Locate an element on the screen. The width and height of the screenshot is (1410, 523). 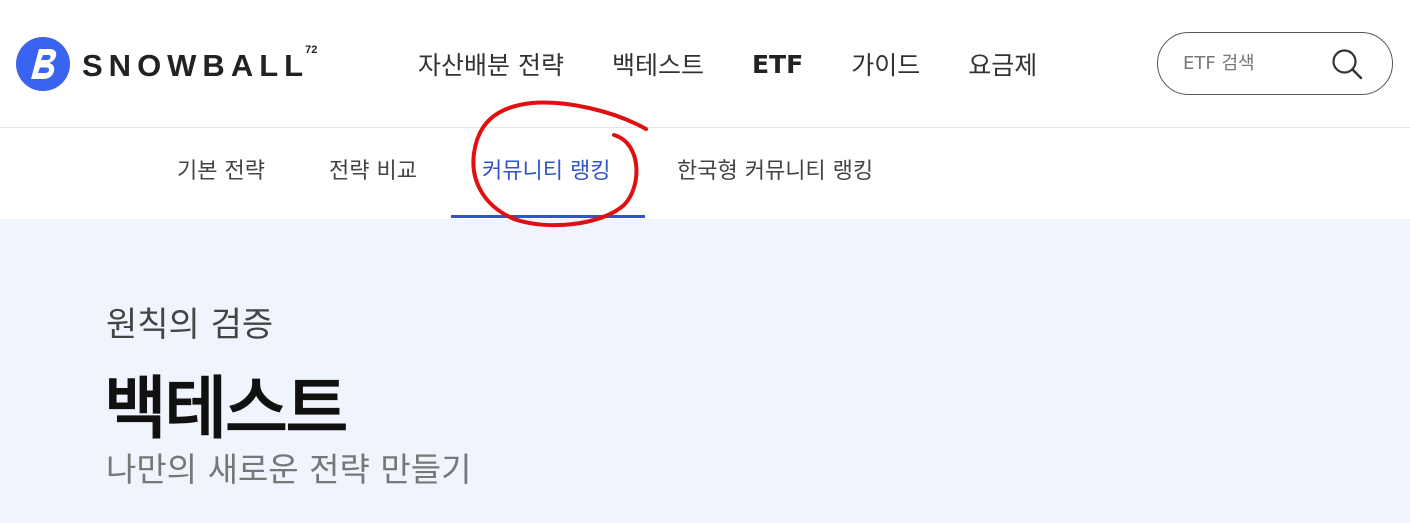
search-icon is located at coordinates (1347, 64).